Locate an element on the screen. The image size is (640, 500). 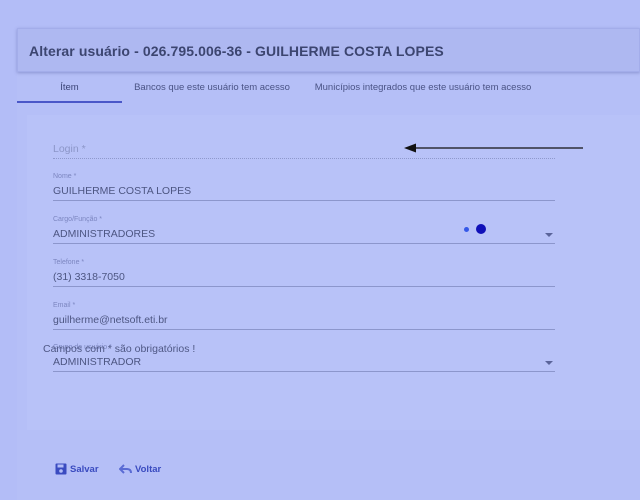
user-group-underline is located at coordinates (304, 371).